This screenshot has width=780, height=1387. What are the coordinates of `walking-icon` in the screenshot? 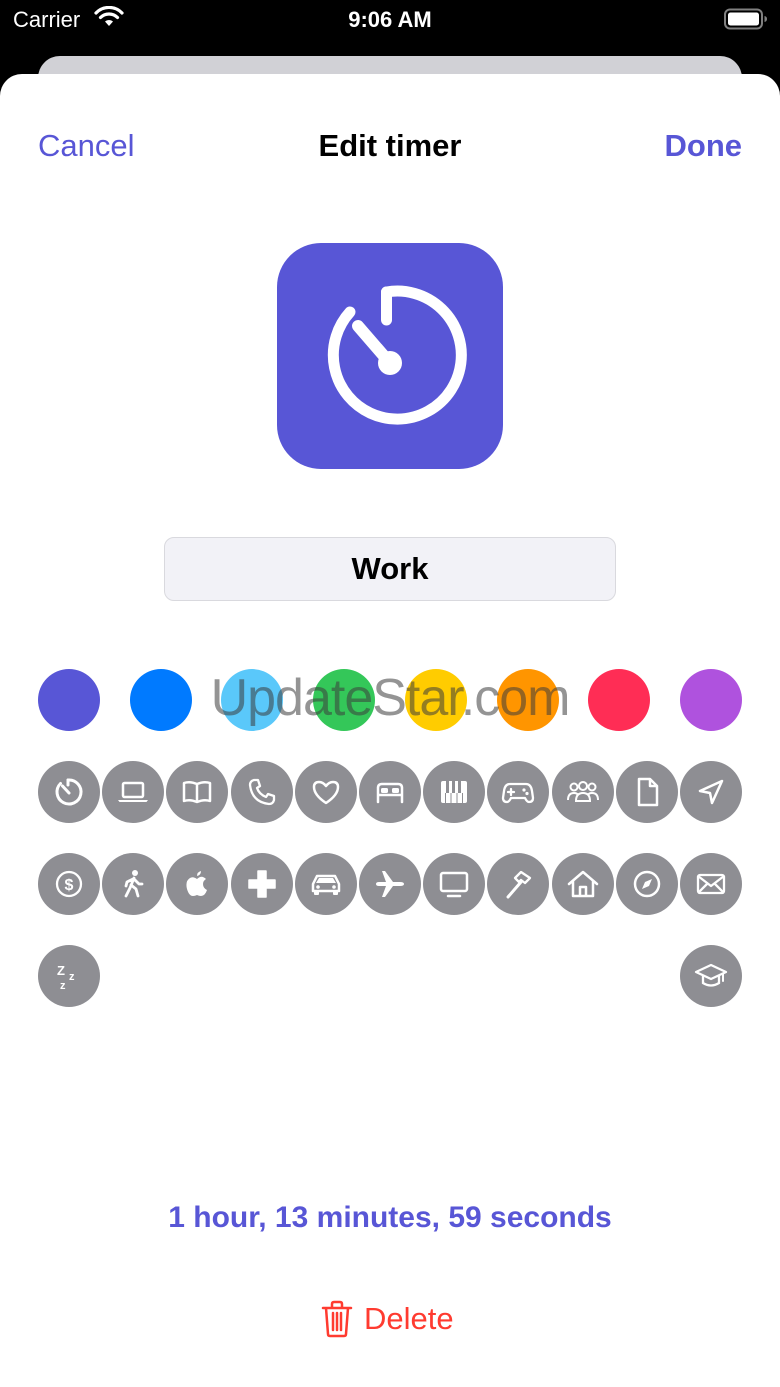 It's located at (133, 884).